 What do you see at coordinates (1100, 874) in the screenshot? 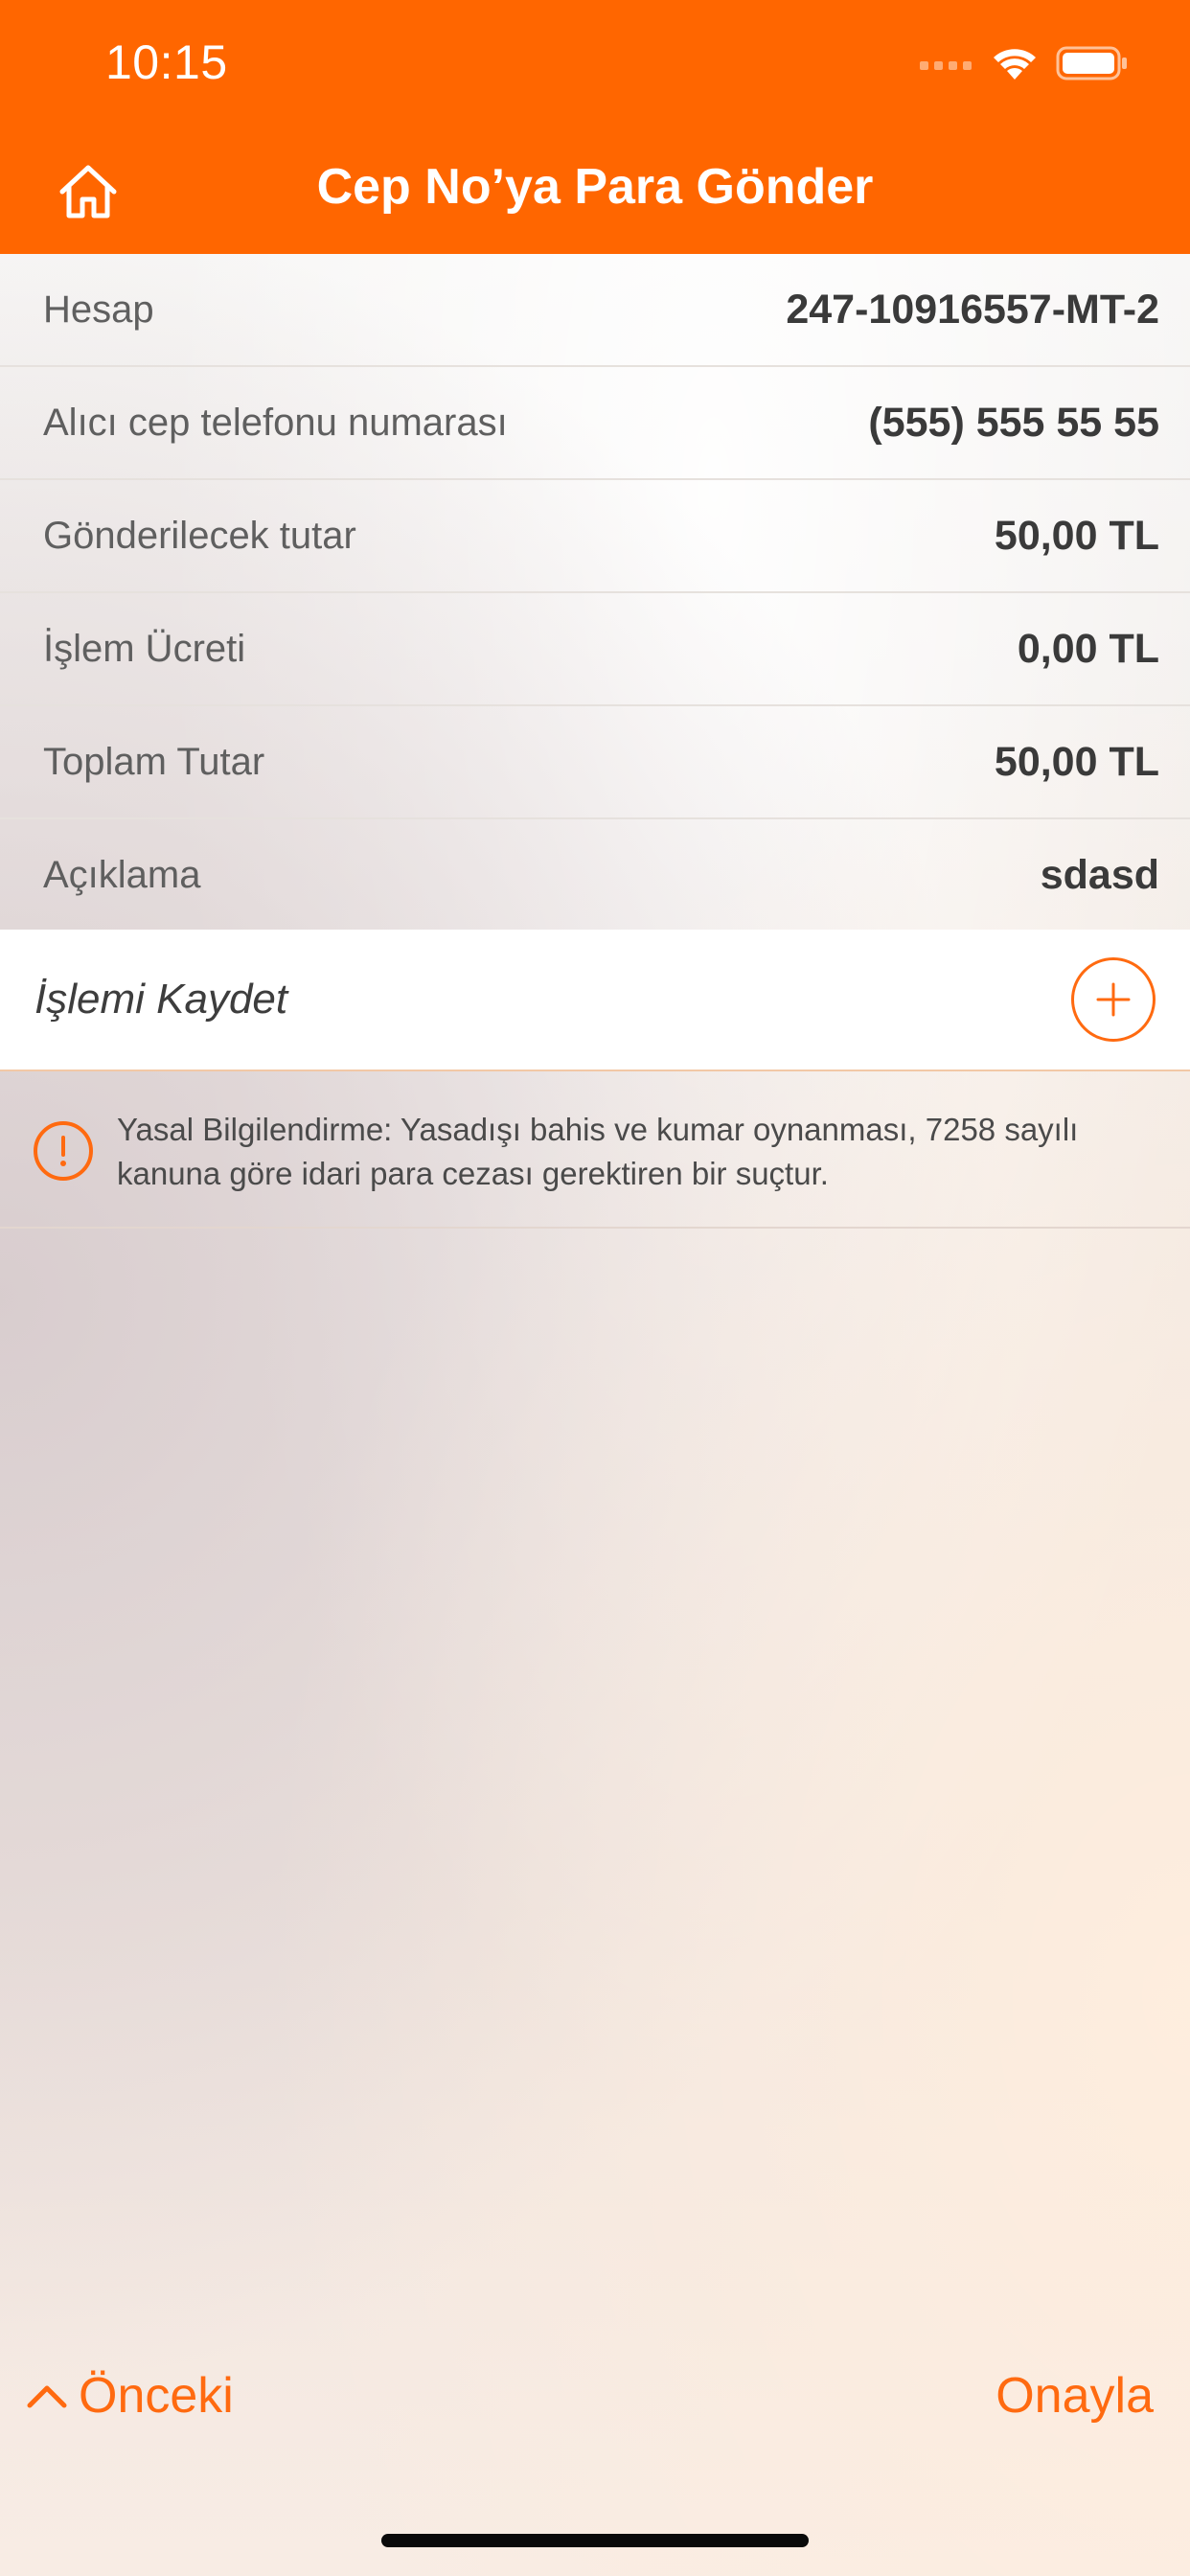
I see `detail-value: sdasd` at bounding box center [1100, 874].